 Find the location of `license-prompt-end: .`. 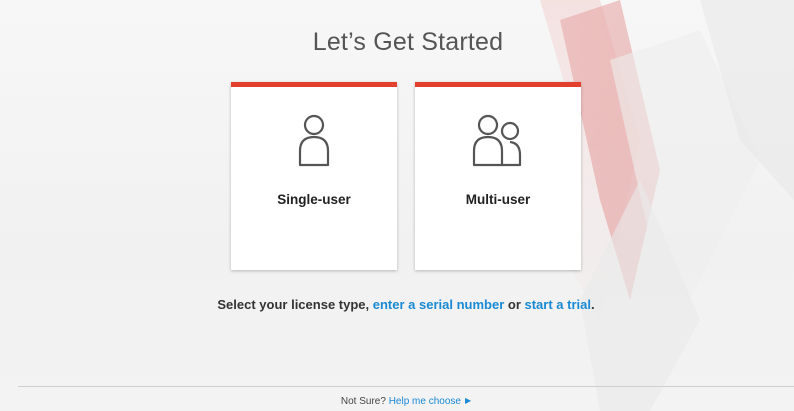

license-prompt-end: . is located at coordinates (592, 304).